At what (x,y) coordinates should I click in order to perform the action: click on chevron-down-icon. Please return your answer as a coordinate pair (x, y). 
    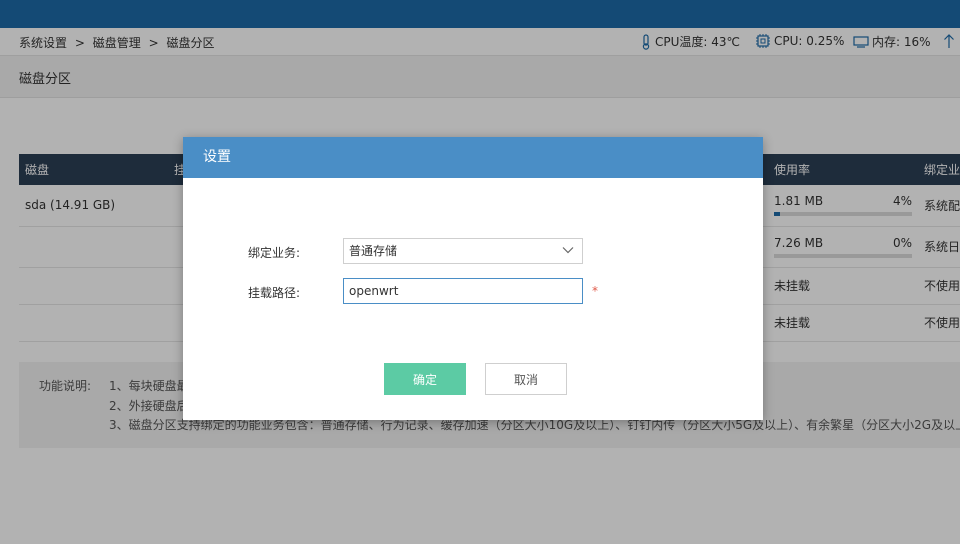
    Looking at the image, I should click on (568, 250).